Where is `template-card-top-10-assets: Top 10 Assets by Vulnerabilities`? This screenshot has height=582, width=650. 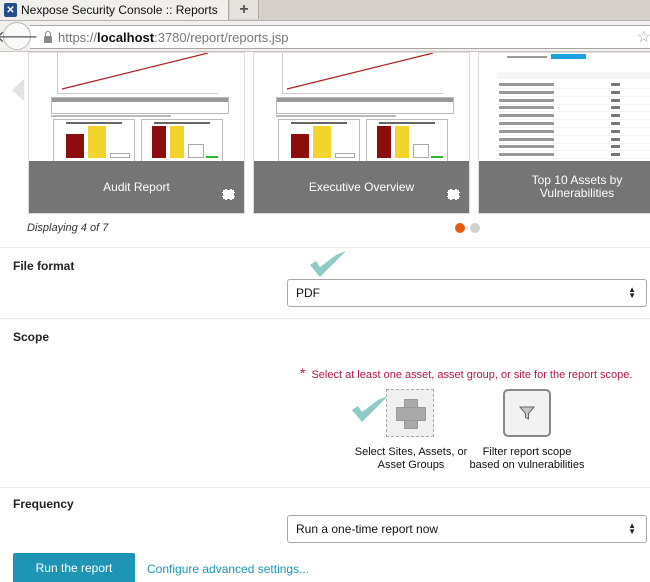
template-card-top-10-assets: Top 10 Assets by Vulnerabilities is located at coordinates (564, 133).